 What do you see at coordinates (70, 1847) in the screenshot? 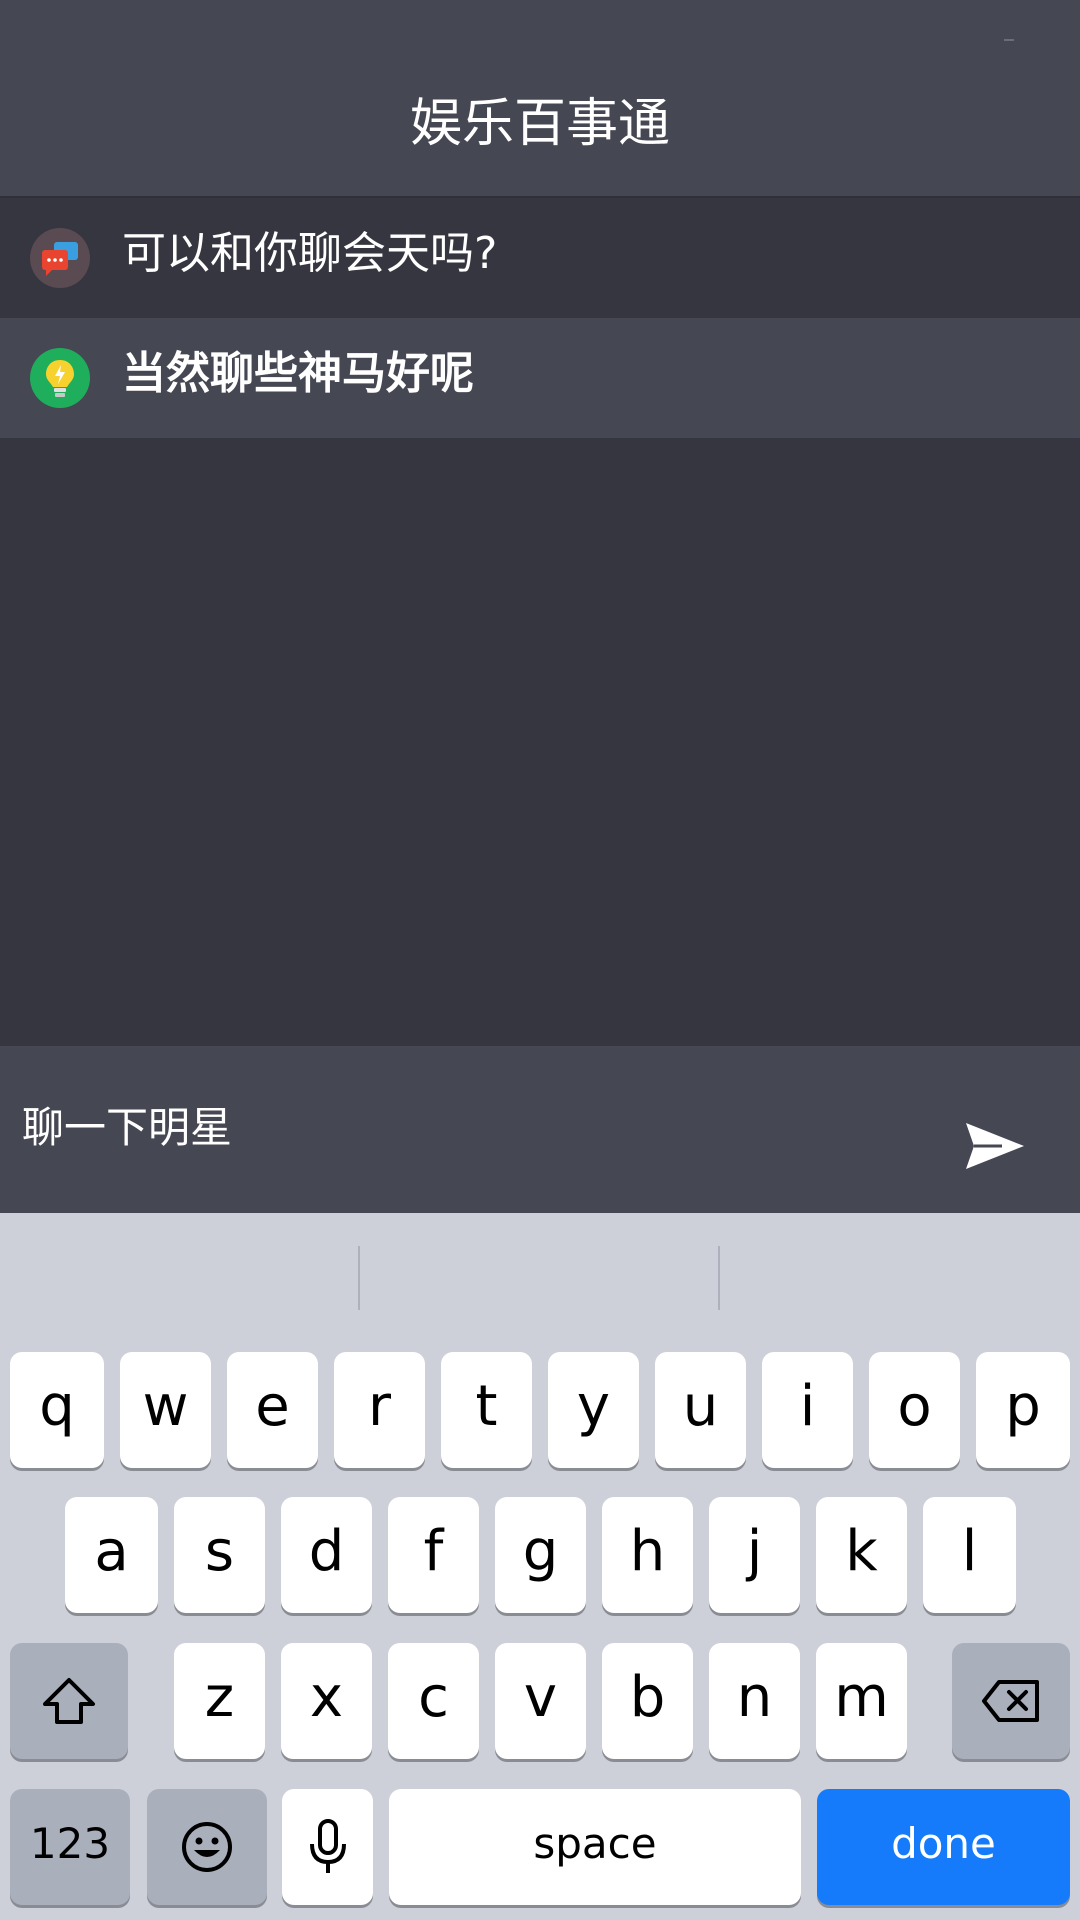
I see `numbers-key: 123` at bounding box center [70, 1847].